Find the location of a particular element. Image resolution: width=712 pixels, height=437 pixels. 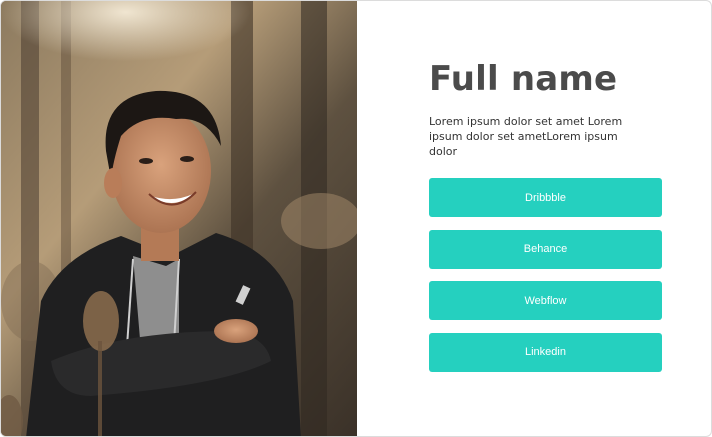

profile-name: Full name is located at coordinates (523, 79).